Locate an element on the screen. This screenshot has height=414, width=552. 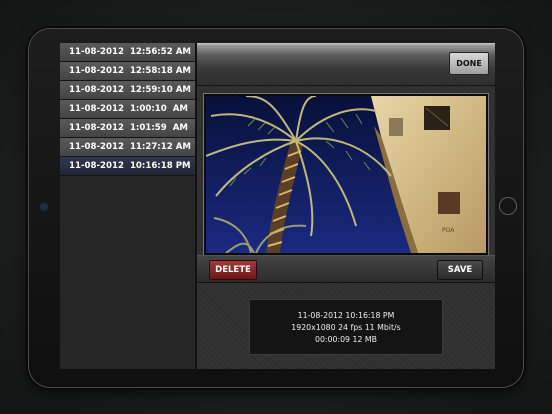
list-item: 11-08-2012 12:58:18 AM is located at coordinates (127, 71).